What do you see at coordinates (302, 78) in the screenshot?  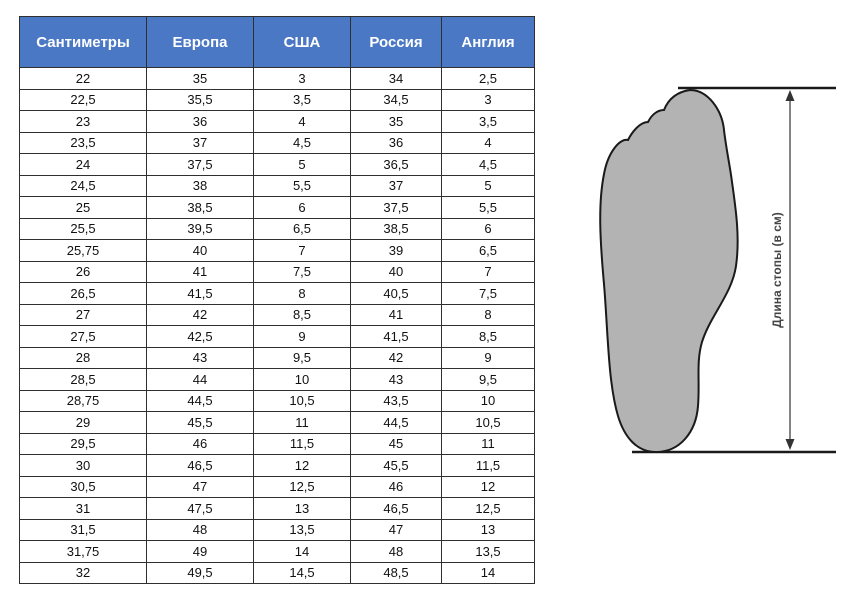 I see `cell-usa: 3` at bounding box center [302, 78].